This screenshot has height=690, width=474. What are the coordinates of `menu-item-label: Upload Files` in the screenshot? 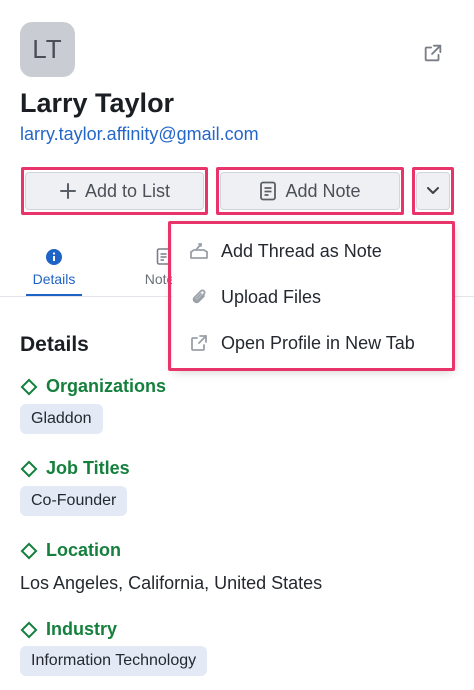 It's located at (271, 296).